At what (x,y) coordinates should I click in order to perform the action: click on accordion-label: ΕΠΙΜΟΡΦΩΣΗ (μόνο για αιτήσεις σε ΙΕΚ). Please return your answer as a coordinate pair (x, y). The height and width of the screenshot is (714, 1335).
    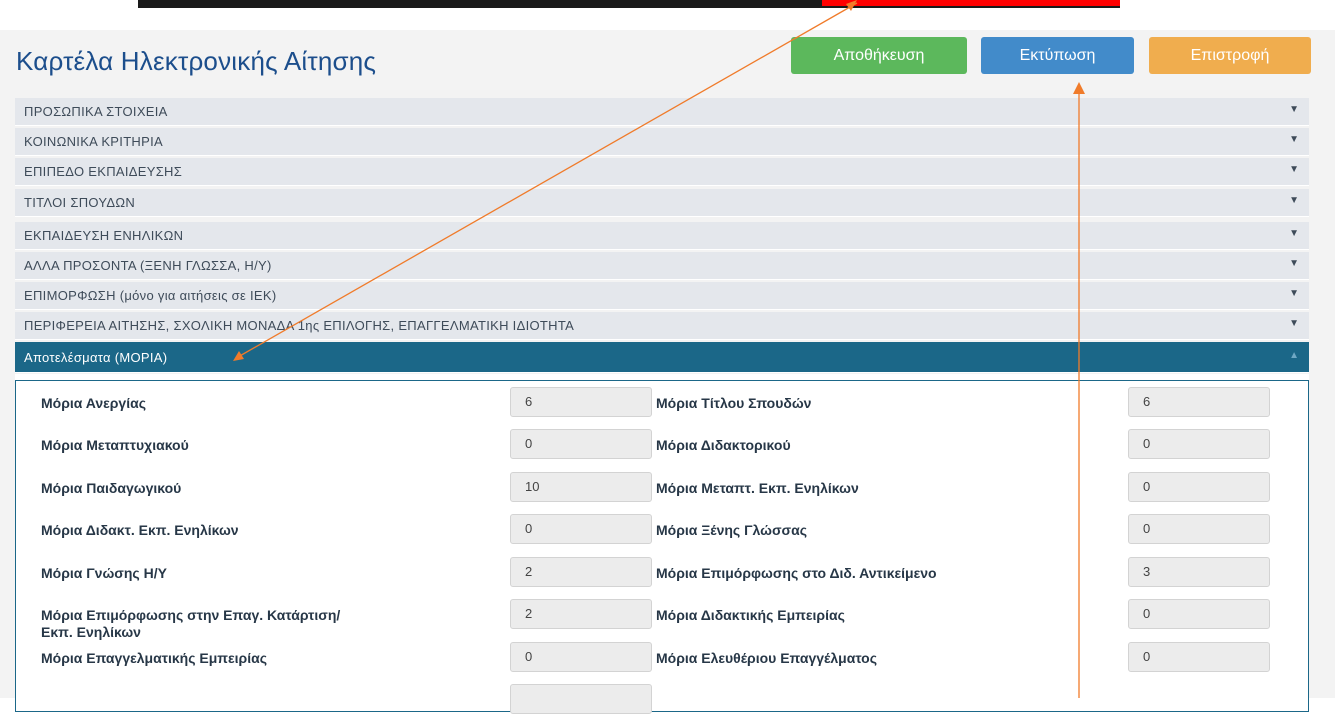
    Looking at the image, I should click on (150, 295).